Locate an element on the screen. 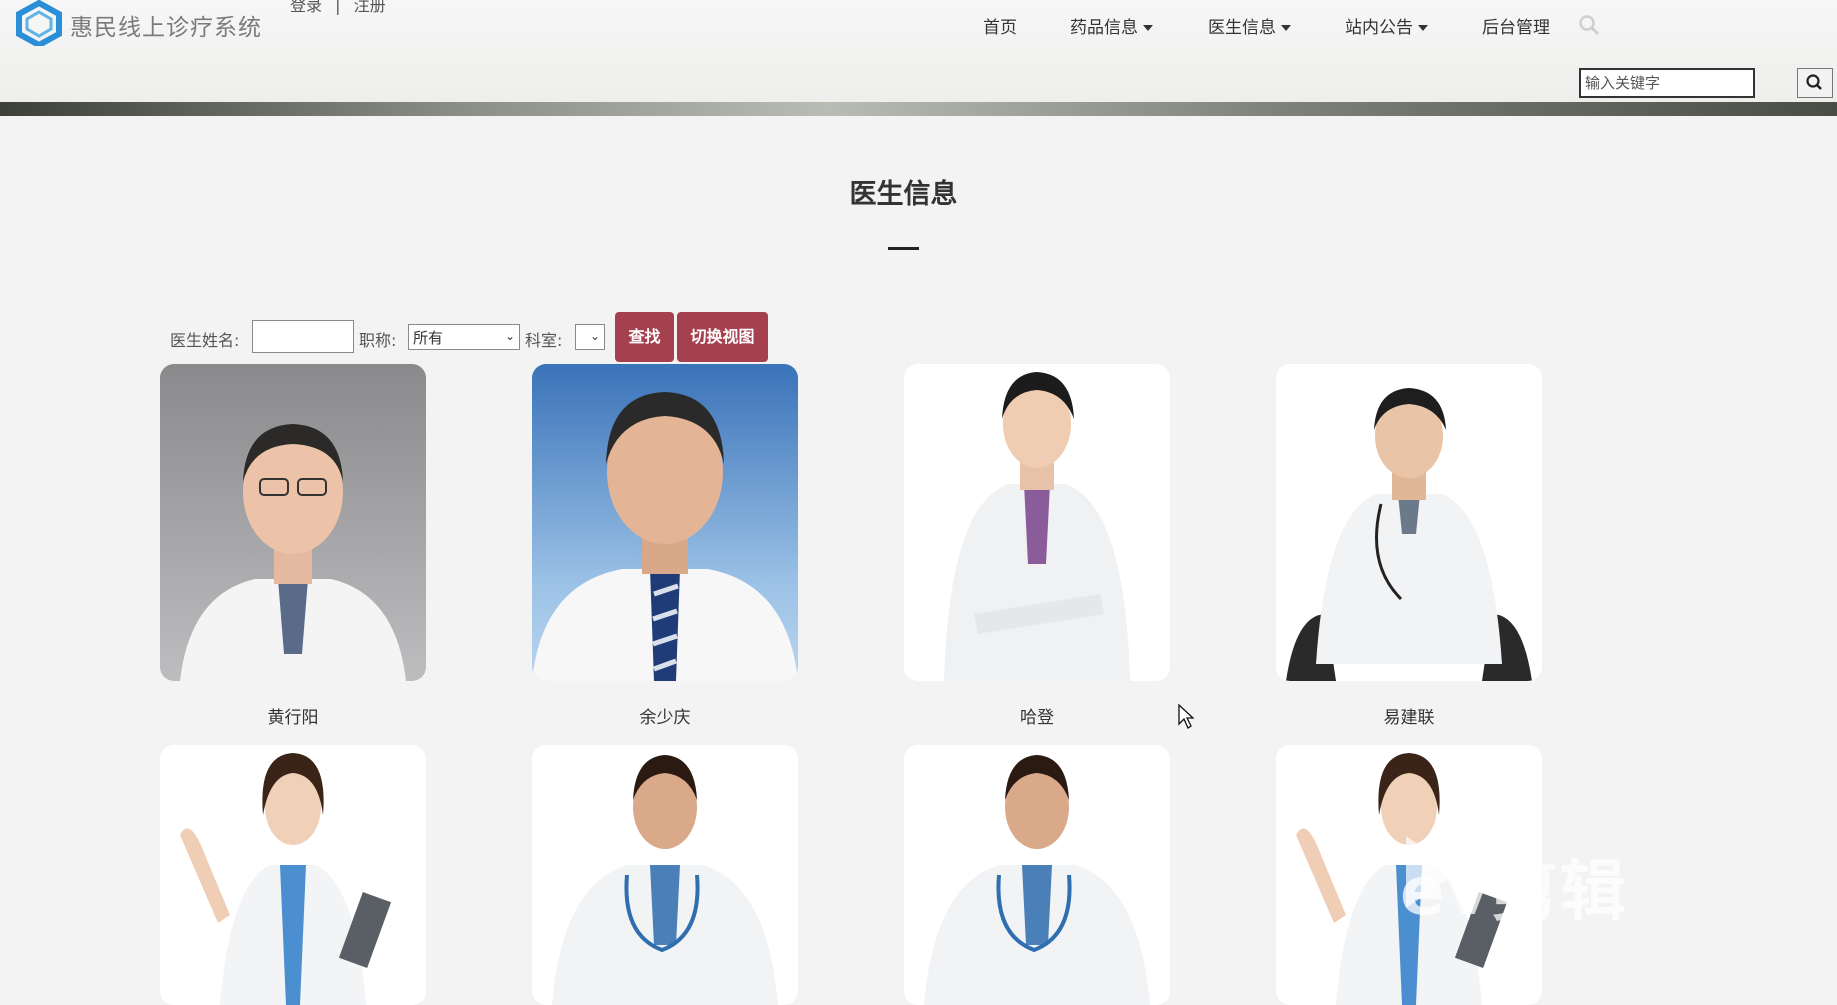  department-select: ⌄ is located at coordinates (590, 337).